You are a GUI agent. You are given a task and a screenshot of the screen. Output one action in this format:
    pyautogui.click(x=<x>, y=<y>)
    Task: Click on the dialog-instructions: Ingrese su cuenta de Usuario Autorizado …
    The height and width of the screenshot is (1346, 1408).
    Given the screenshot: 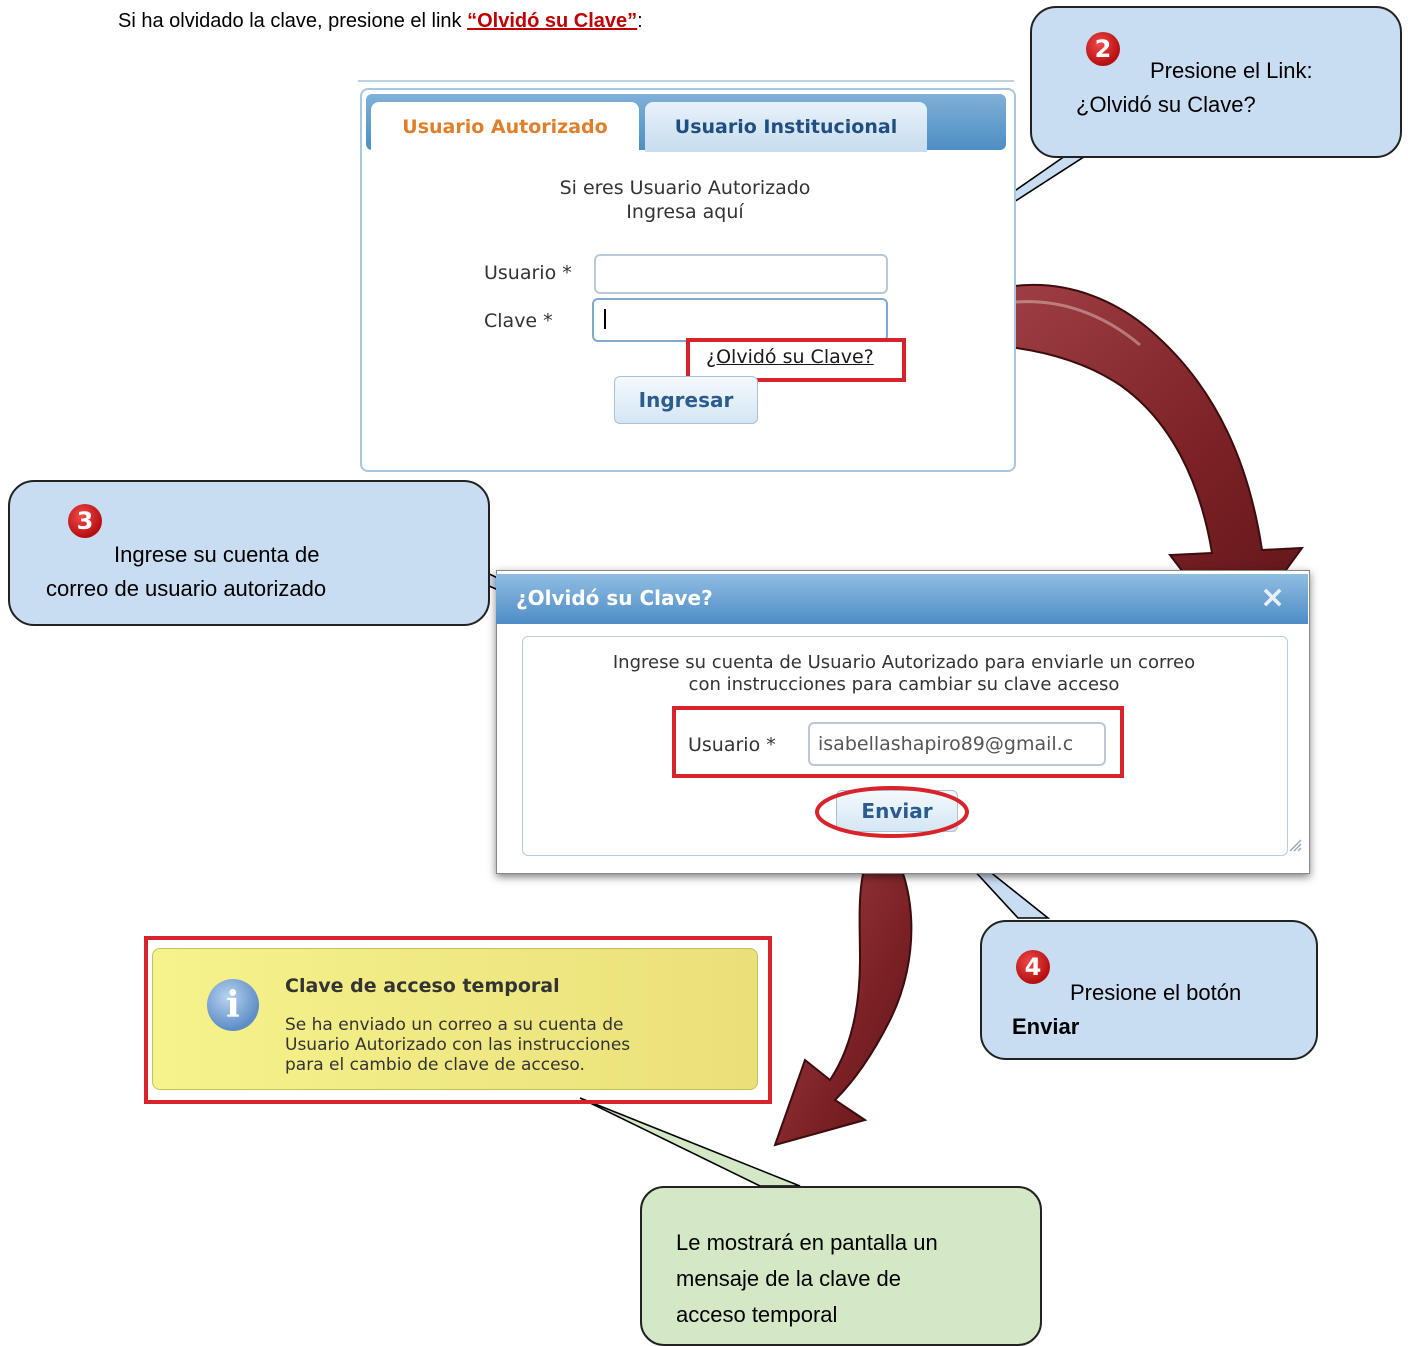 What is the action you would take?
    pyautogui.click(x=904, y=674)
    